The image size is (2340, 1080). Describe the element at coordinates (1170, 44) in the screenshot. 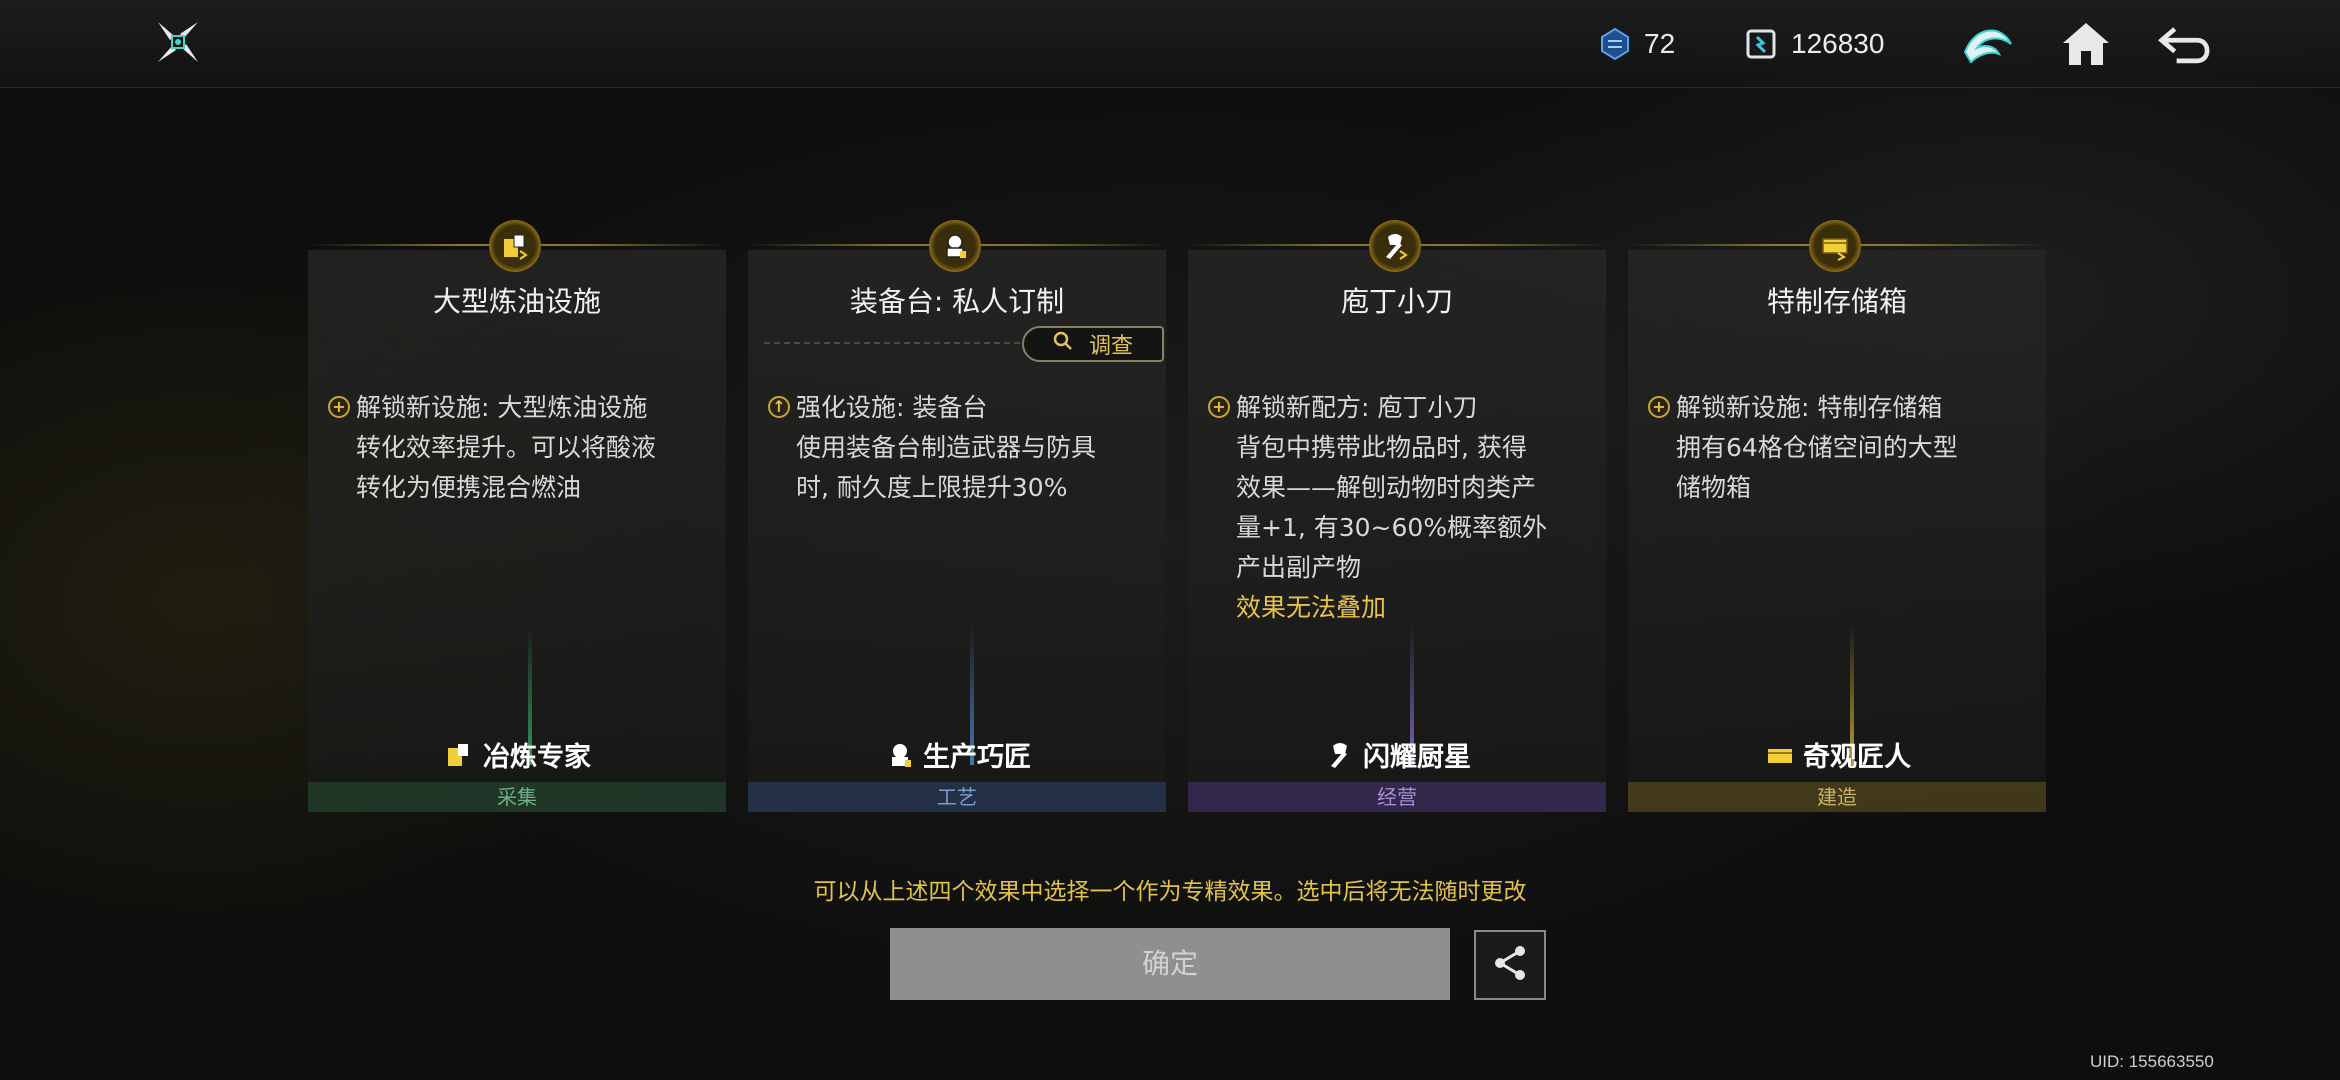

I see `top-bar: 72 126830` at that location.